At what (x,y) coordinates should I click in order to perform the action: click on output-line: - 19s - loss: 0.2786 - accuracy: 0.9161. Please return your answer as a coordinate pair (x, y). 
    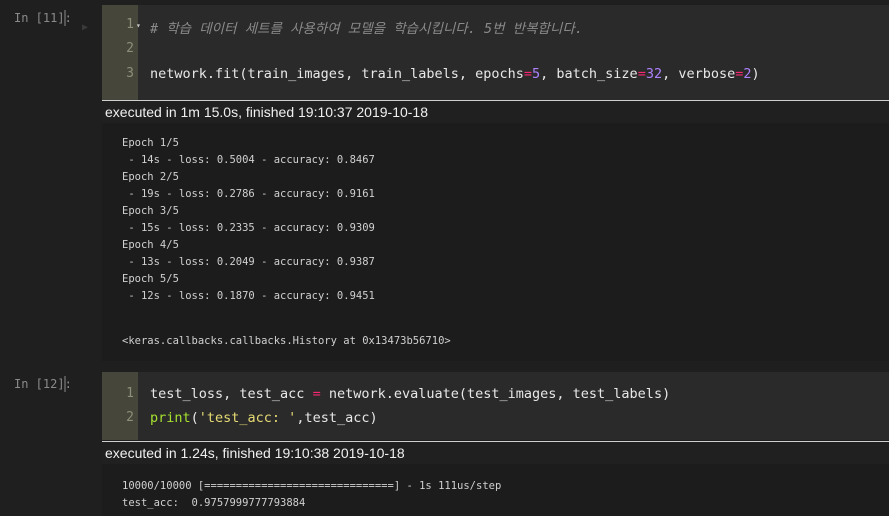
    Looking at the image, I should click on (248, 194).